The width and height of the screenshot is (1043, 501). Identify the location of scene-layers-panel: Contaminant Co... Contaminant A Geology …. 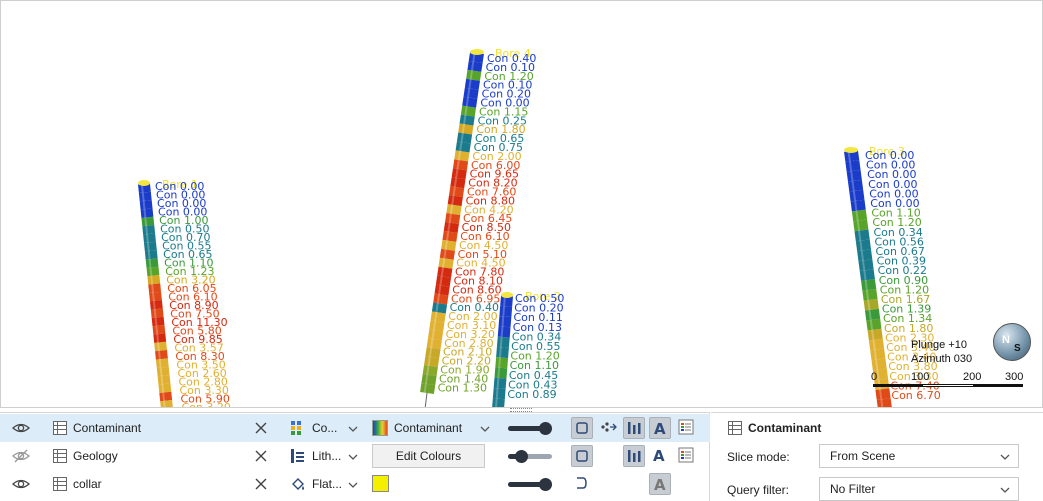
(355, 456).